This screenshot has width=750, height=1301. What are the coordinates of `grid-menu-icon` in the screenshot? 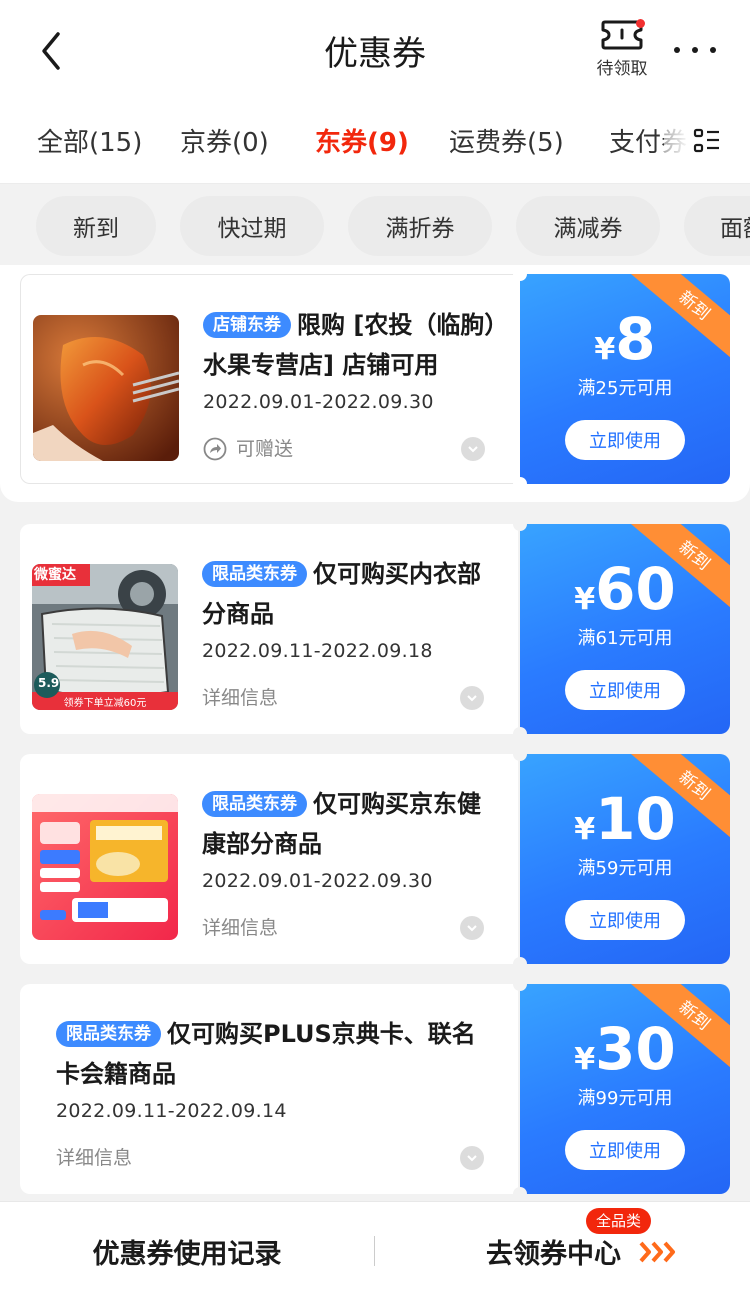 It's located at (706, 140).